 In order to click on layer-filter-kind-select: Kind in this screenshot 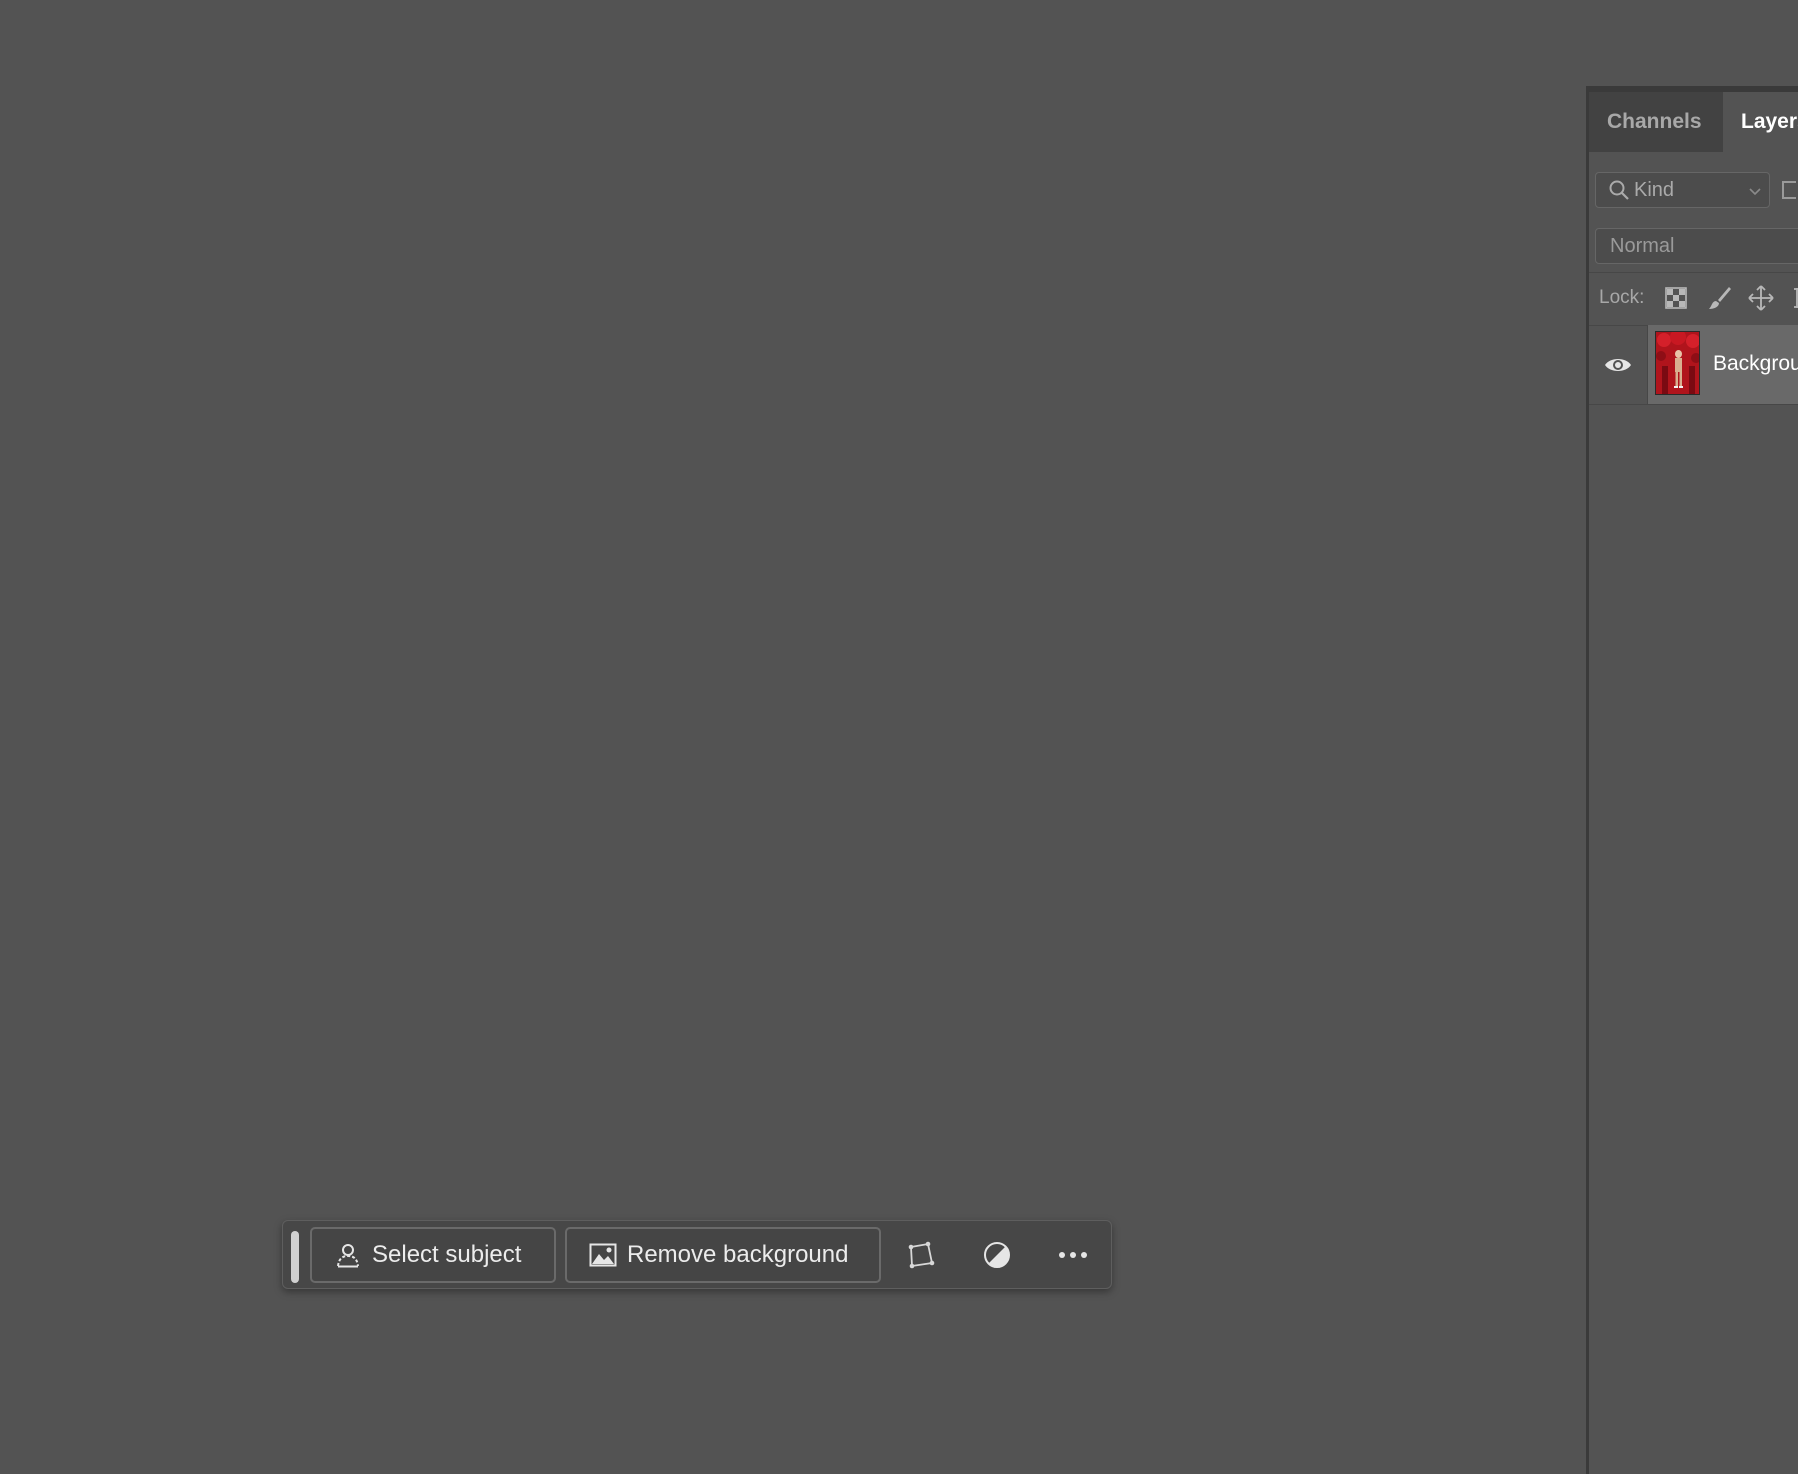, I will do `click(1682, 190)`.